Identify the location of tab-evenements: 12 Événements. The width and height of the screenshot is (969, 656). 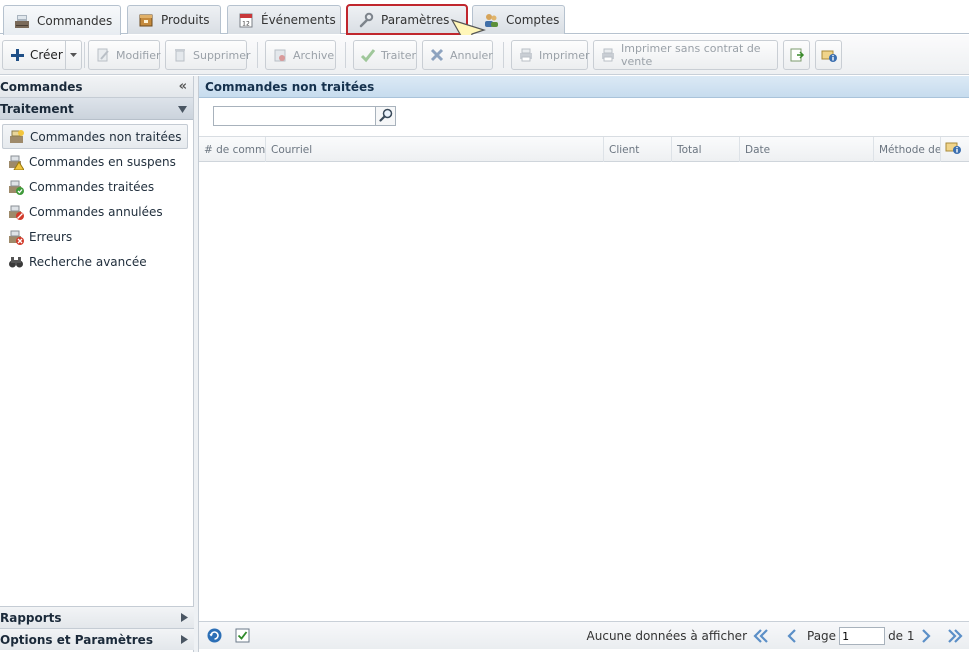
(284, 19).